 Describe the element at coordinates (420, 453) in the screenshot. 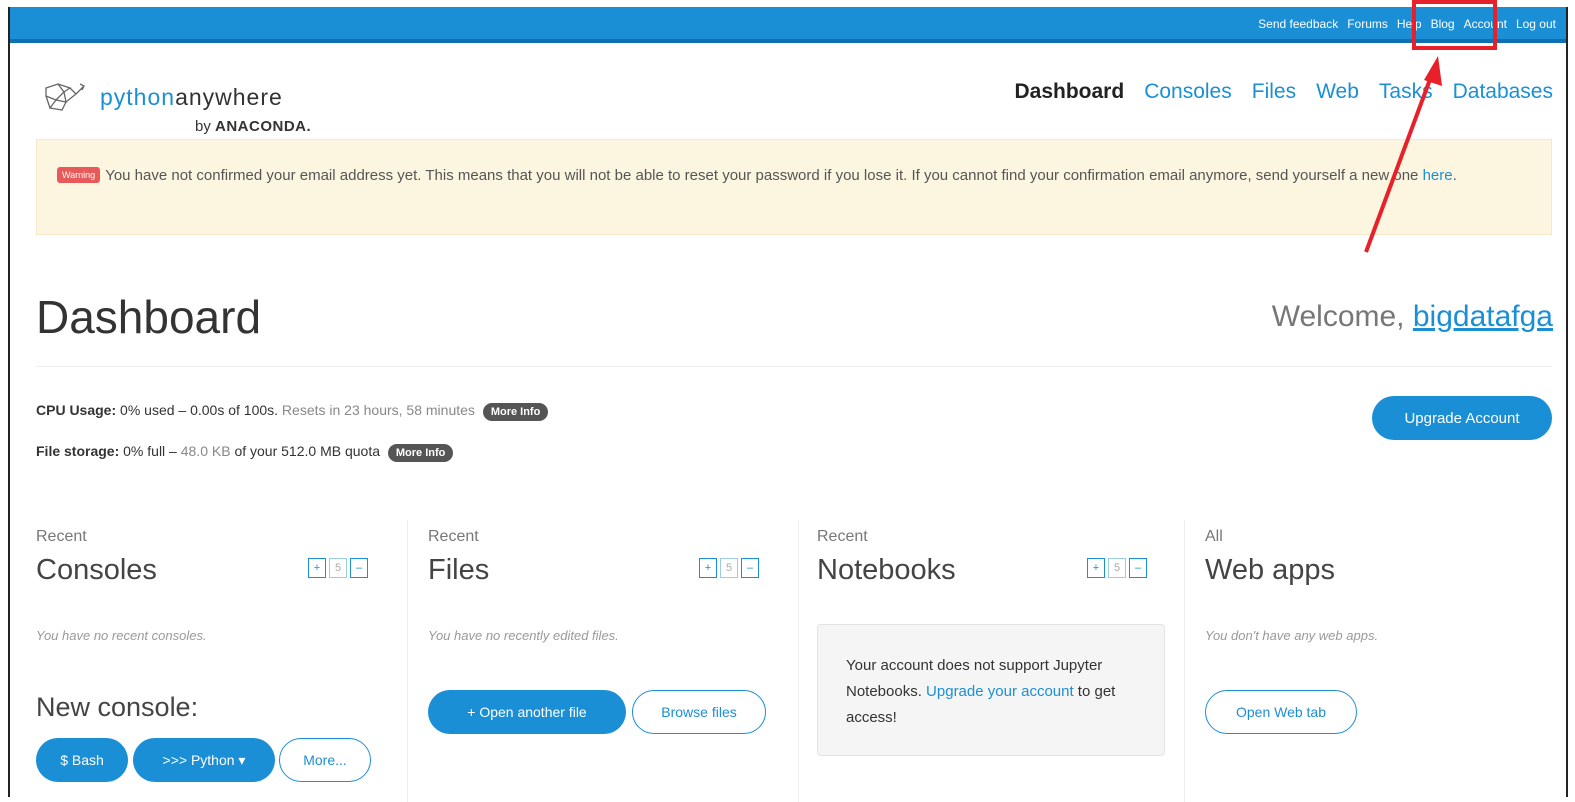

I see `storage-more-info-button: More Info` at that location.